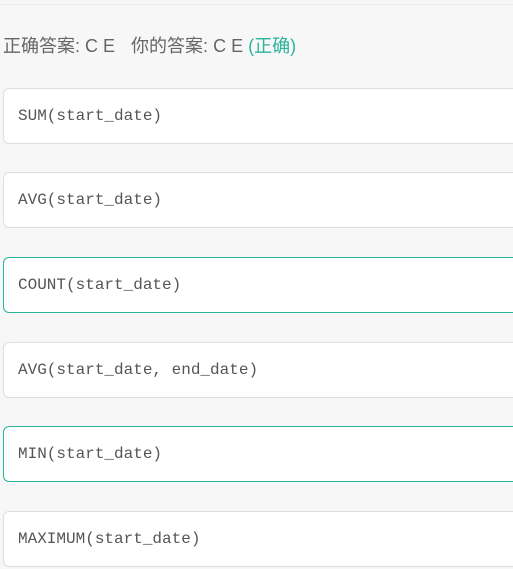  Describe the element at coordinates (258, 454) in the screenshot. I see `option-e: MIN(start_date)` at that location.